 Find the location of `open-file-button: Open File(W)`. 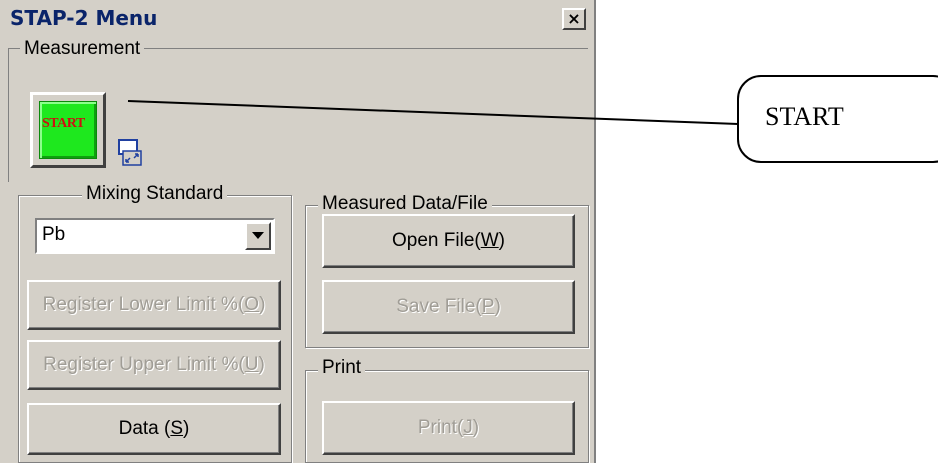

open-file-button: Open File(W) is located at coordinates (448, 241).